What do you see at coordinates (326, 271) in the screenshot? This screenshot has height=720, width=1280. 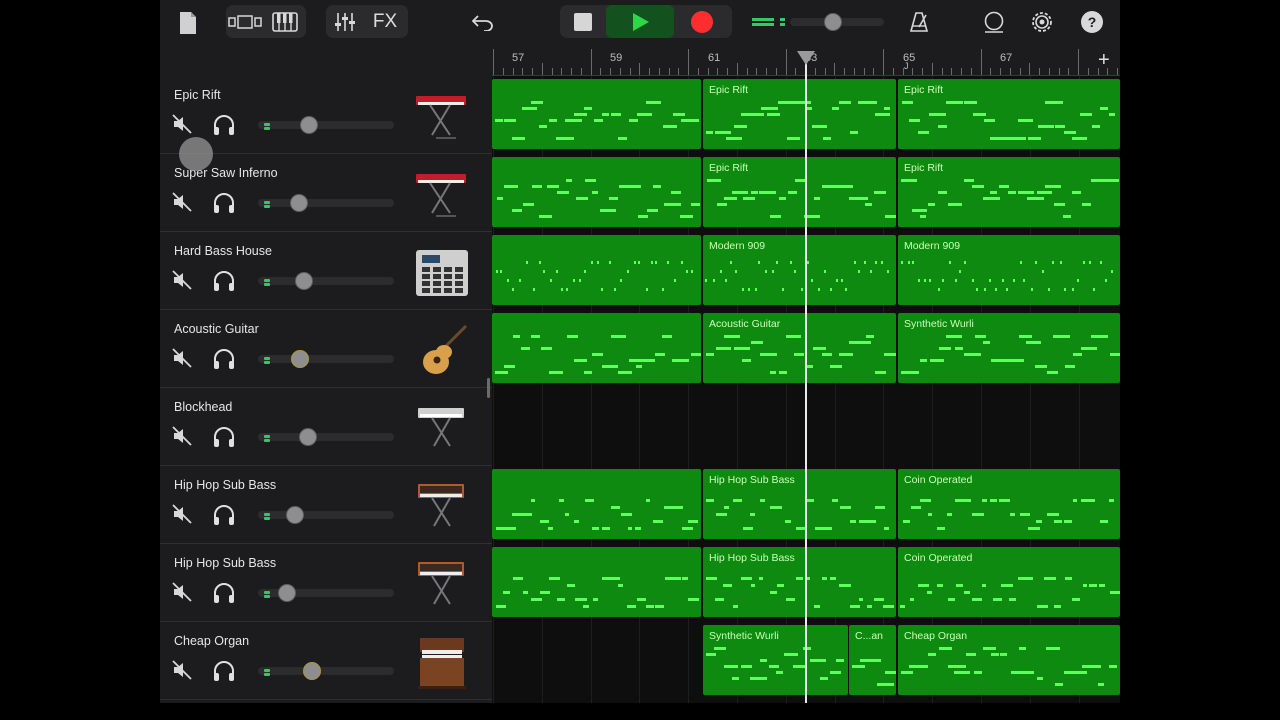 I see `track-header: Hard Bass House` at bounding box center [326, 271].